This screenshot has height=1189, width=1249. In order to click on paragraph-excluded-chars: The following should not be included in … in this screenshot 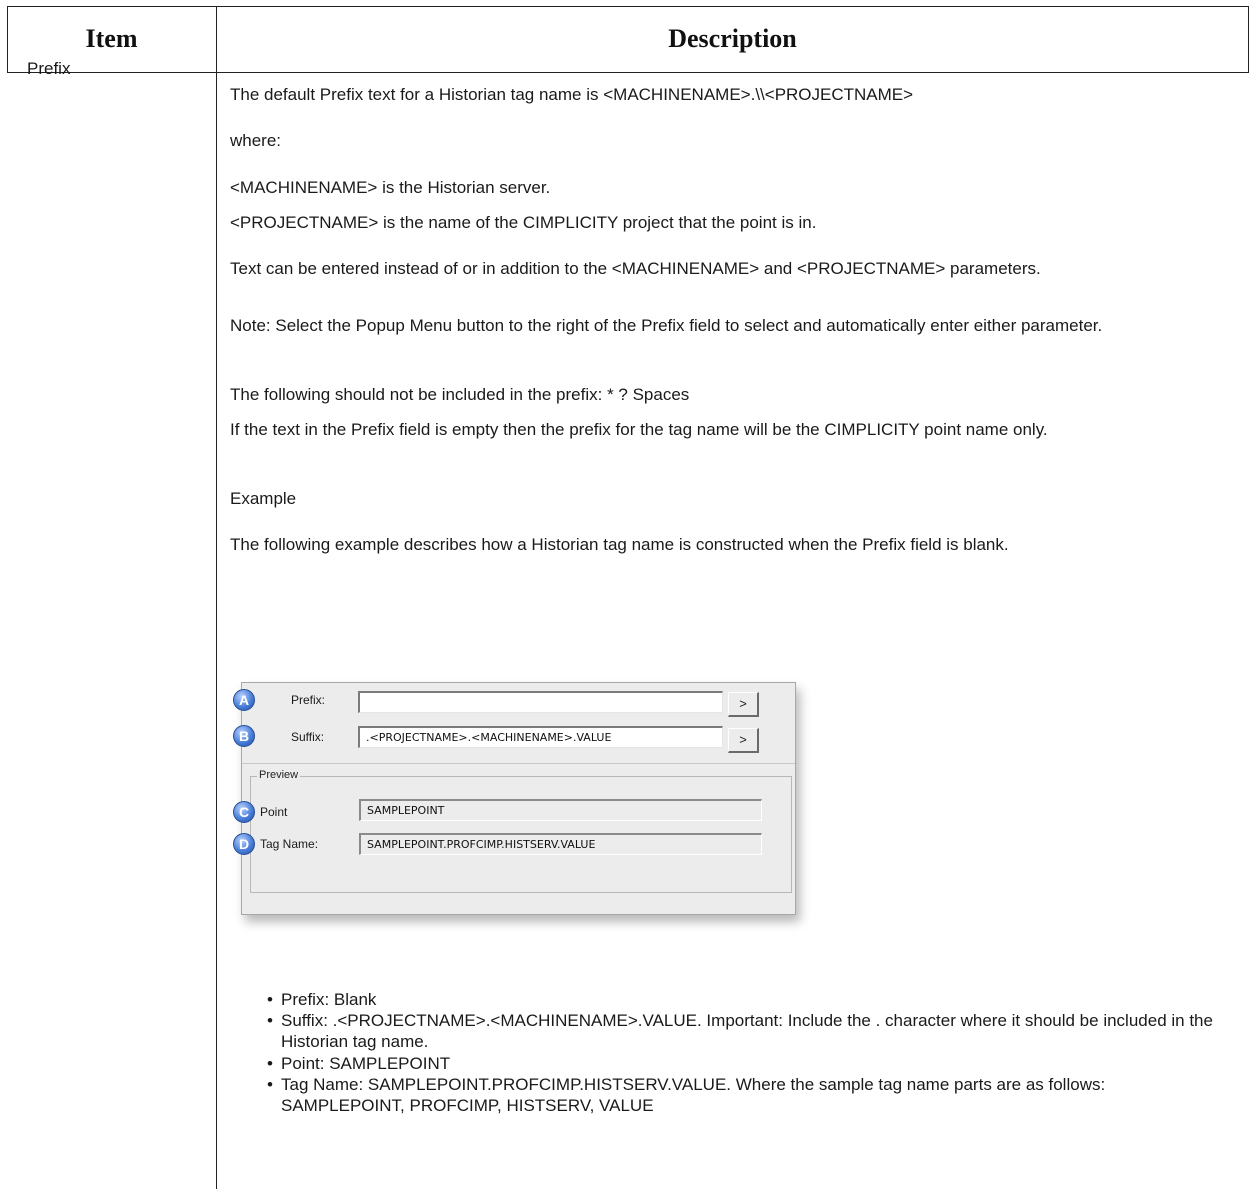, I will do `click(460, 394)`.